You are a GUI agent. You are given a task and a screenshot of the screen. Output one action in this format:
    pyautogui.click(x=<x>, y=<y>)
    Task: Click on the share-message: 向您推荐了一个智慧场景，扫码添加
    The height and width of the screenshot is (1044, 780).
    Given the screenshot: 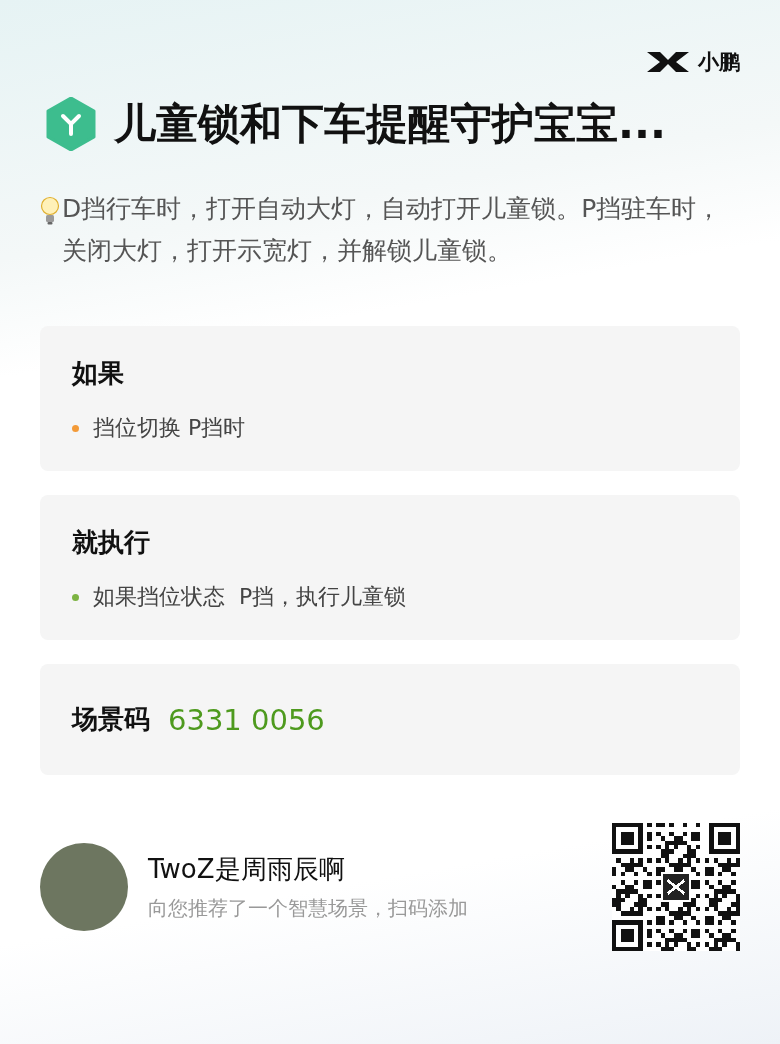 What is the action you would take?
    pyautogui.click(x=308, y=908)
    